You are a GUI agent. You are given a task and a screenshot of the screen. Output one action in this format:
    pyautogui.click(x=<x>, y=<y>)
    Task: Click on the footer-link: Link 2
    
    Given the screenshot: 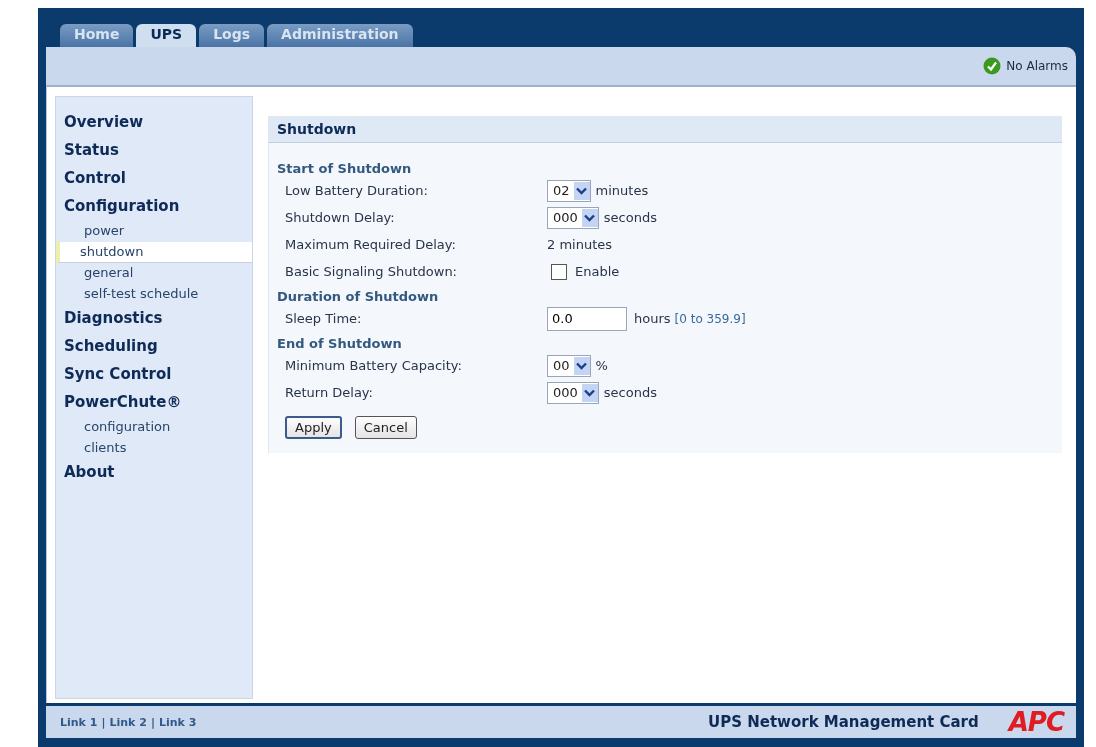 What is the action you would take?
    pyautogui.click(x=128, y=722)
    